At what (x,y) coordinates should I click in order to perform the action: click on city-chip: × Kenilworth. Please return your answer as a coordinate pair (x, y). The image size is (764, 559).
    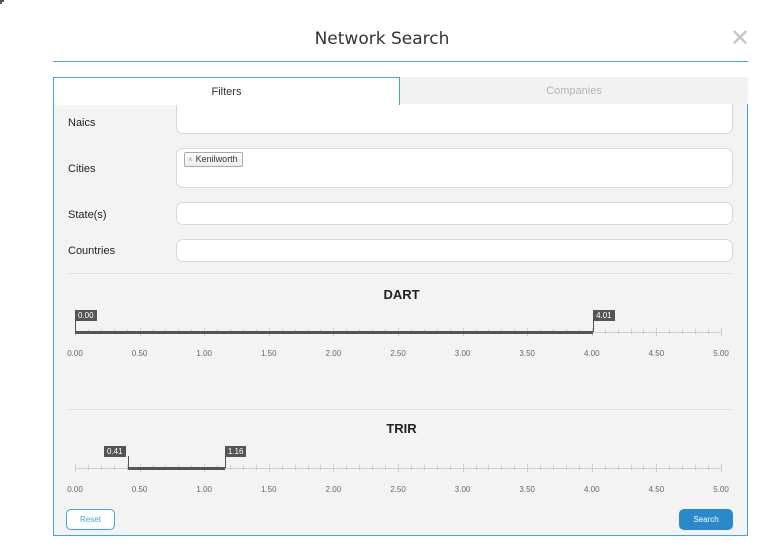
    Looking at the image, I should click on (213, 159).